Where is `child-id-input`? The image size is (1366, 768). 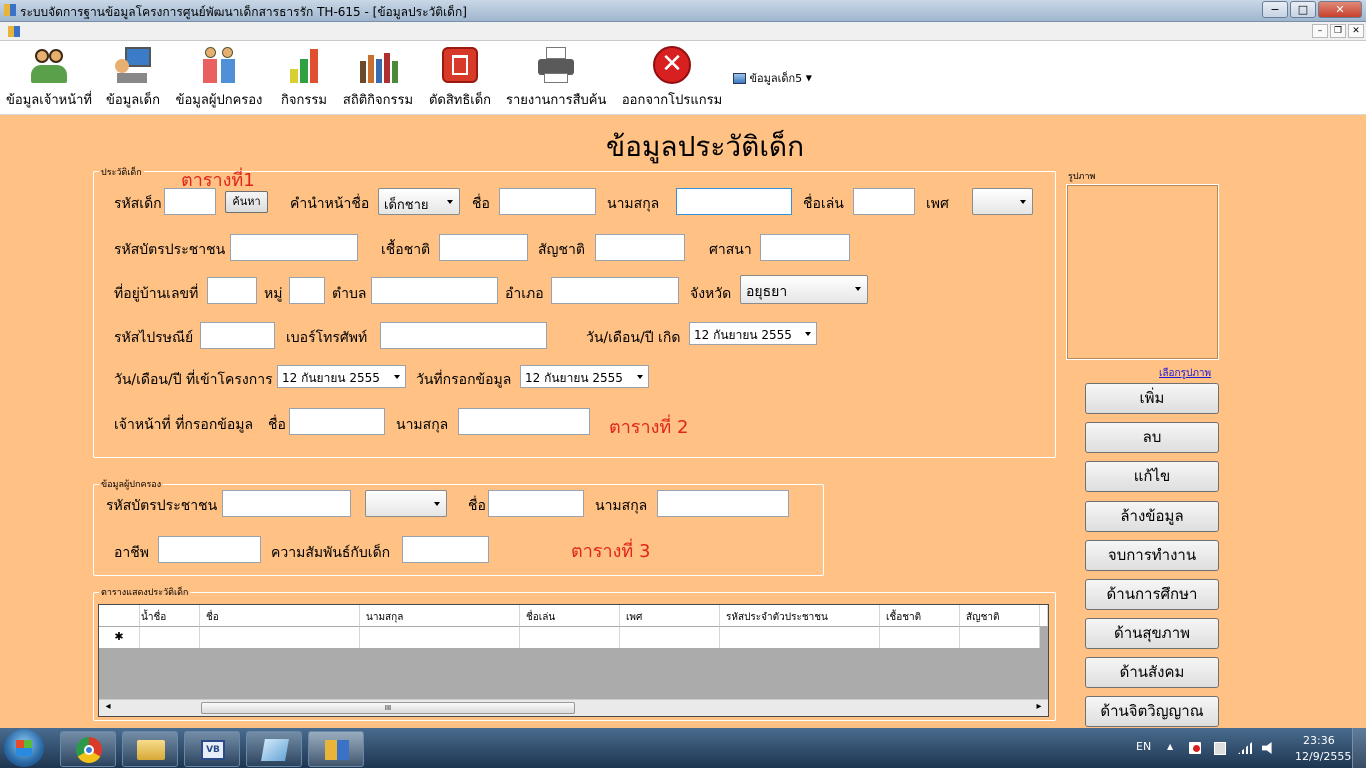 child-id-input is located at coordinates (190, 201).